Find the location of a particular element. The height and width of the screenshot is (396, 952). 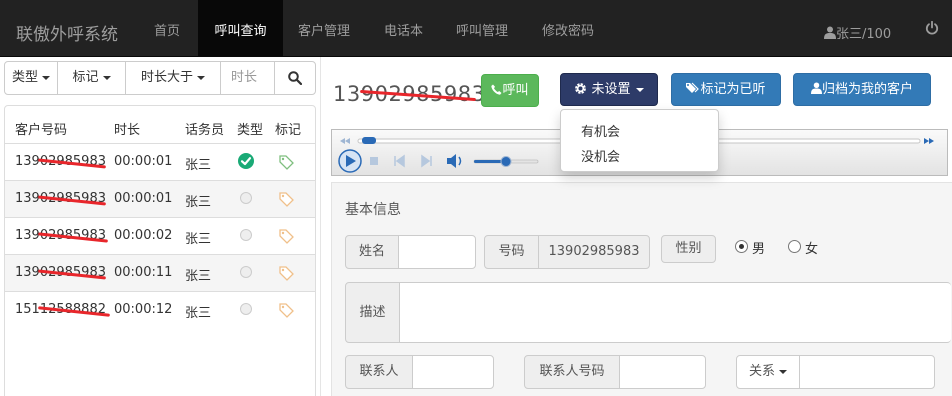

gear-icon is located at coordinates (581, 88).